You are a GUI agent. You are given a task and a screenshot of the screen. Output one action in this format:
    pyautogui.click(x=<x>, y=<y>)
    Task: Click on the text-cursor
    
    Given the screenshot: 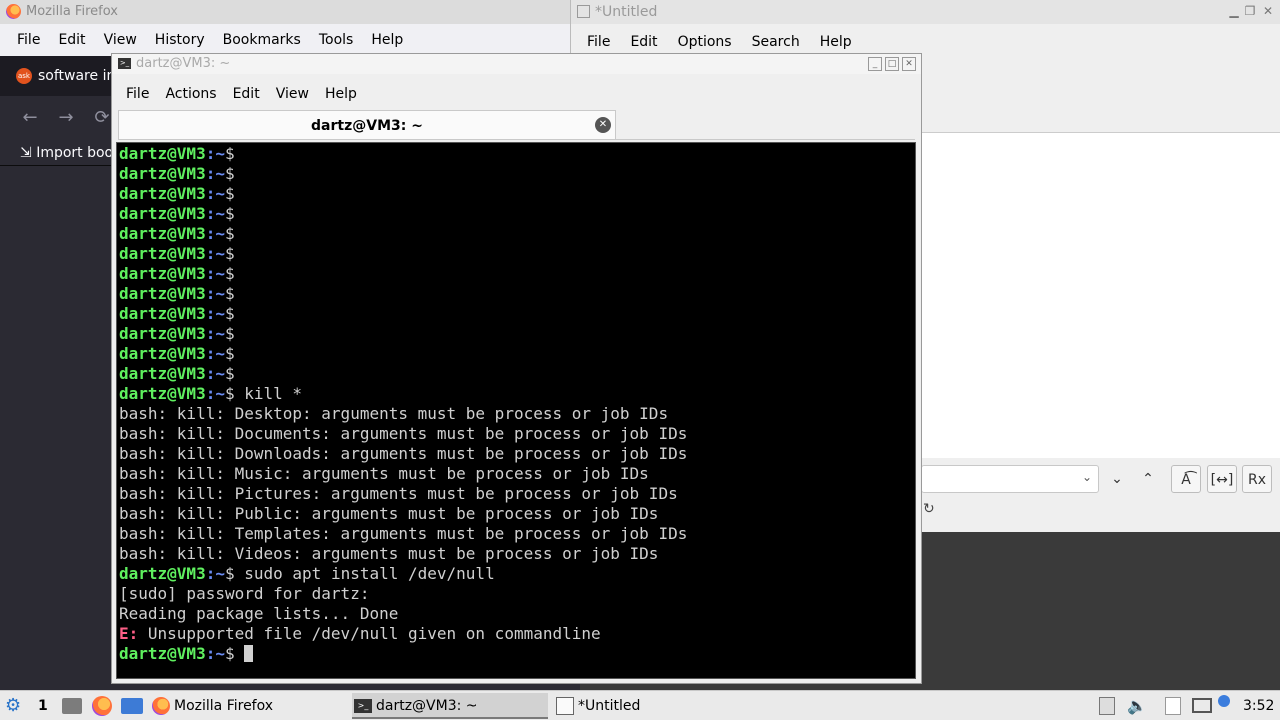 What is the action you would take?
    pyautogui.click(x=249, y=653)
    